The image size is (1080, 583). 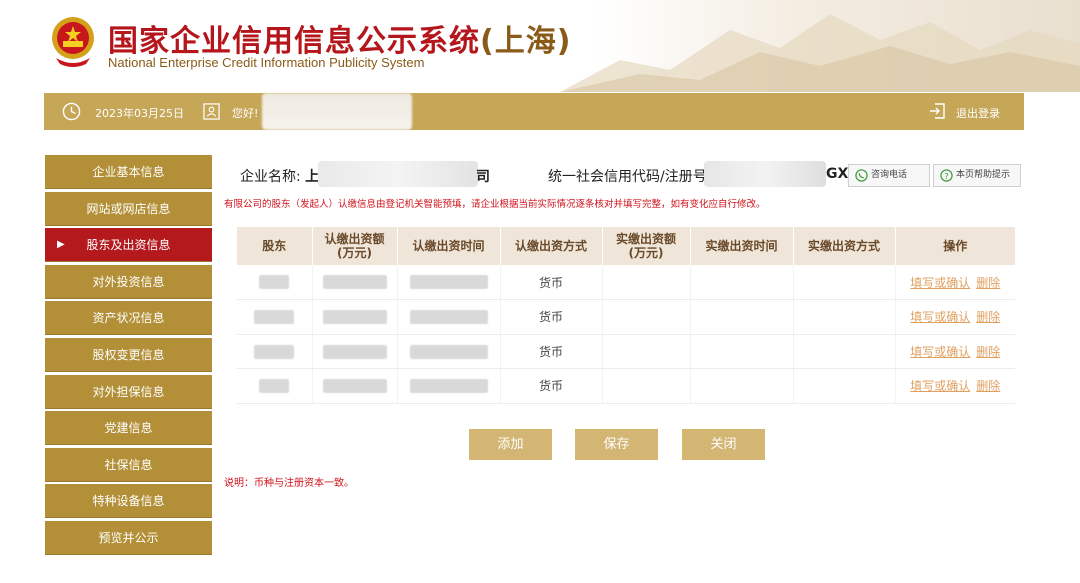 I want to click on redacted-credit-code, so click(x=765, y=174).